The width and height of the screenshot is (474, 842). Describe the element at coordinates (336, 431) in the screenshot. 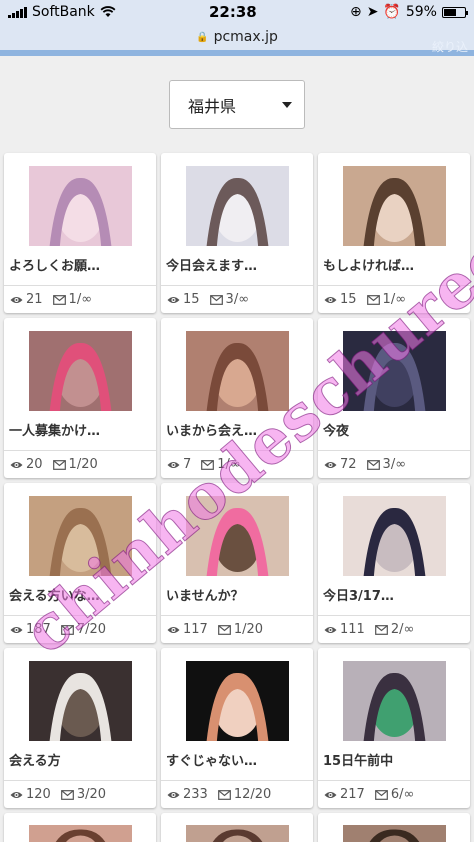

I see `post-title: 今夜` at that location.